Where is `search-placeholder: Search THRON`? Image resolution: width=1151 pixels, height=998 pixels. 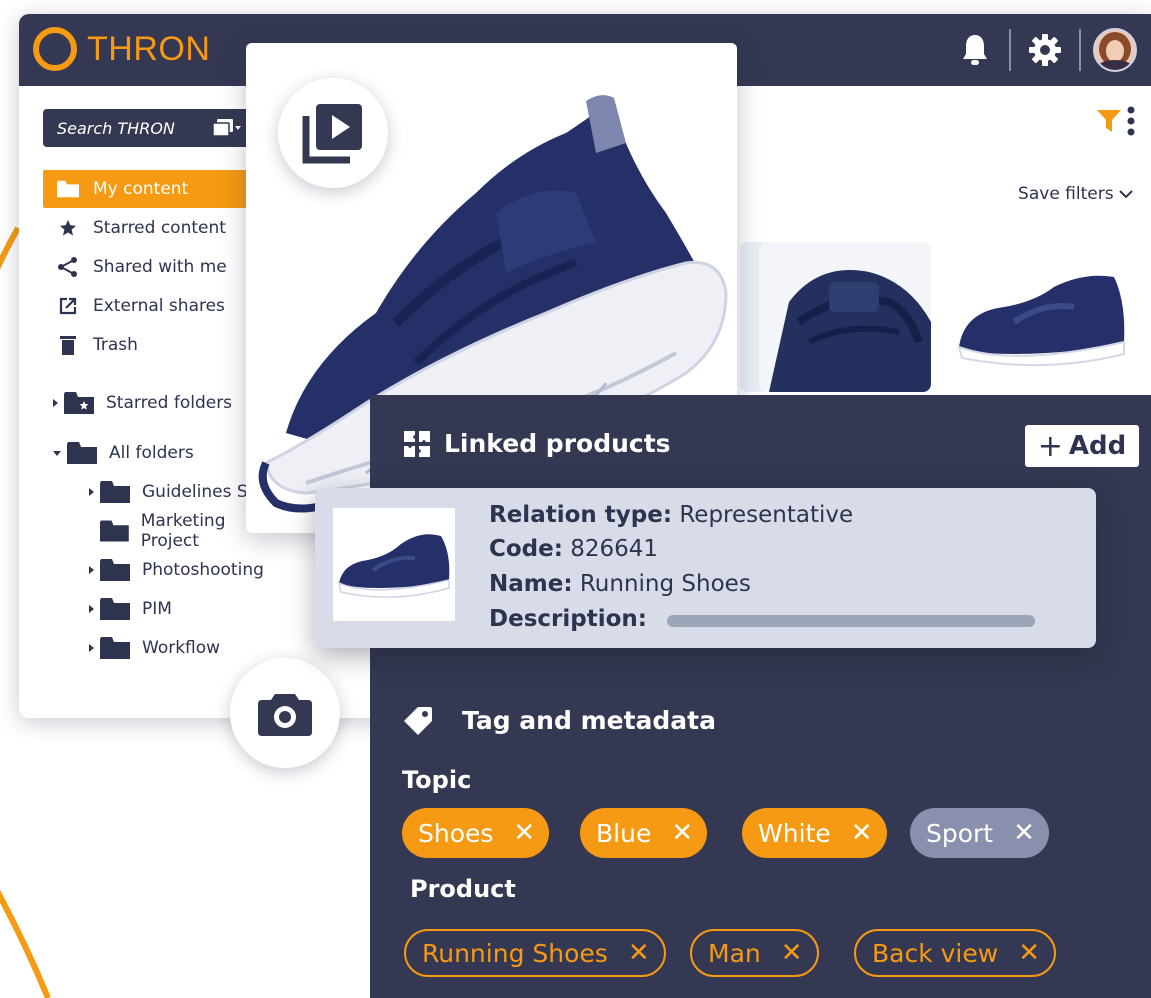 search-placeholder: Search THRON is located at coordinates (116, 128).